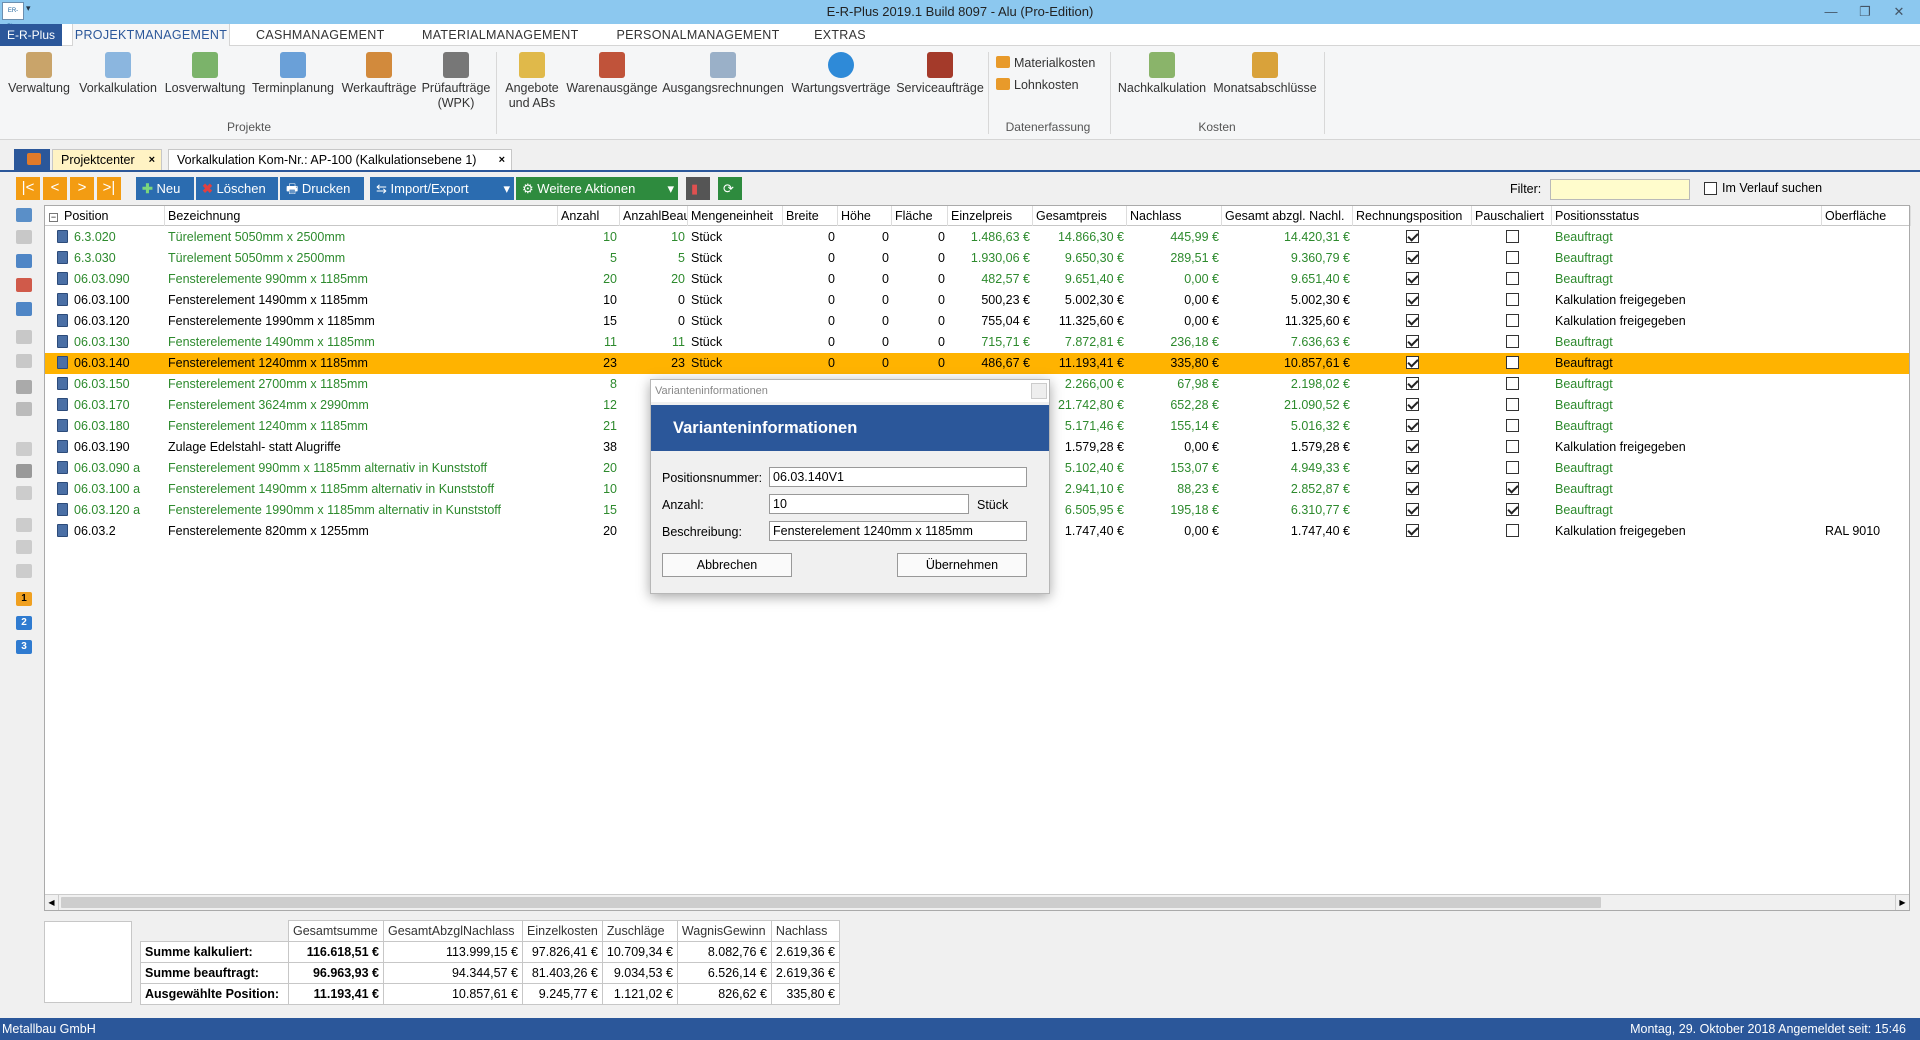 The width and height of the screenshot is (1920, 1040). What do you see at coordinates (698, 35) in the screenshot?
I see `tab-personalmanagement: PERSONALMANAGEMENT` at bounding box center [698, 35].